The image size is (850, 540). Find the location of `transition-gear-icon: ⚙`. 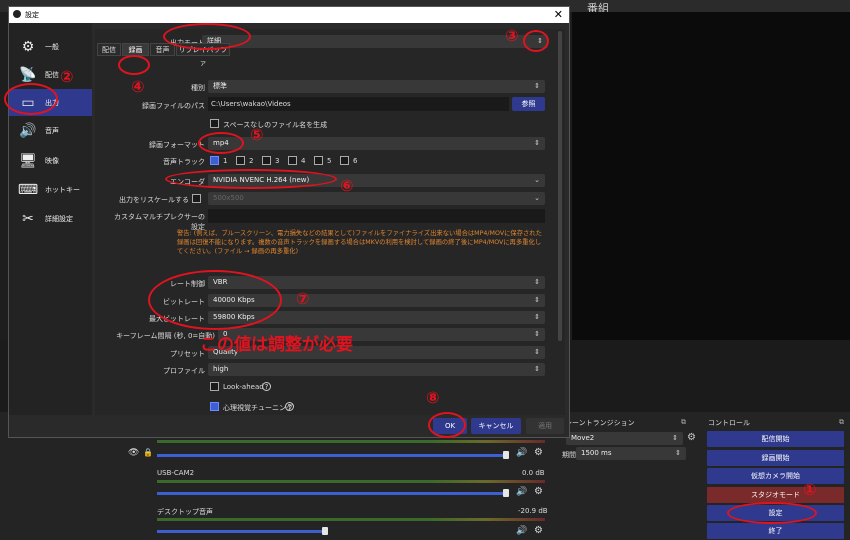

transition-gear-icon: ⚙ is located at coordinates (691, 437).